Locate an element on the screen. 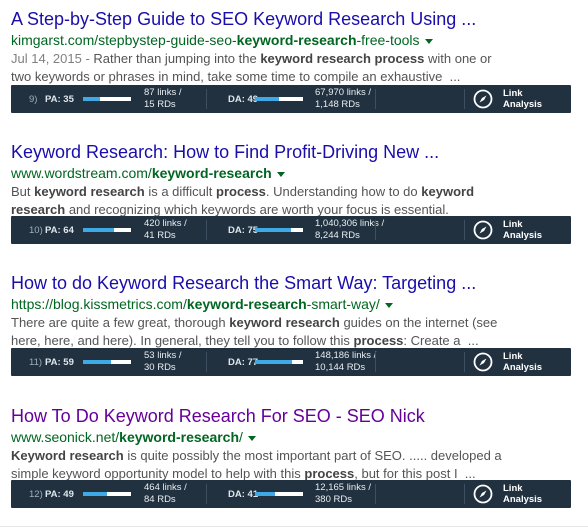 This screenshot has height=531, width=588. page-link-counts: 53 links /30 RDs is located at coordinates (163, 362).